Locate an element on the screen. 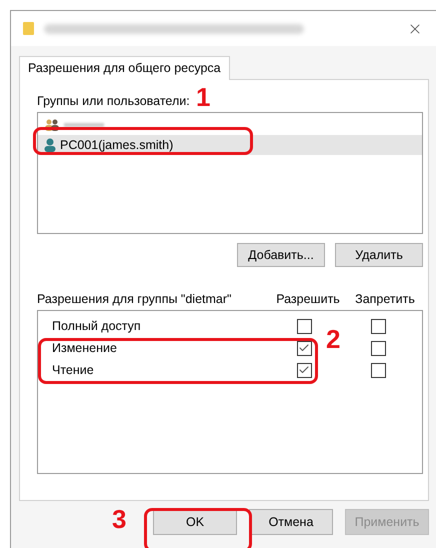 Image resolution: width=436 pixels, height=548 pixels. user-list-item: PC001(james.smith) is located at coordinates (230, 145).